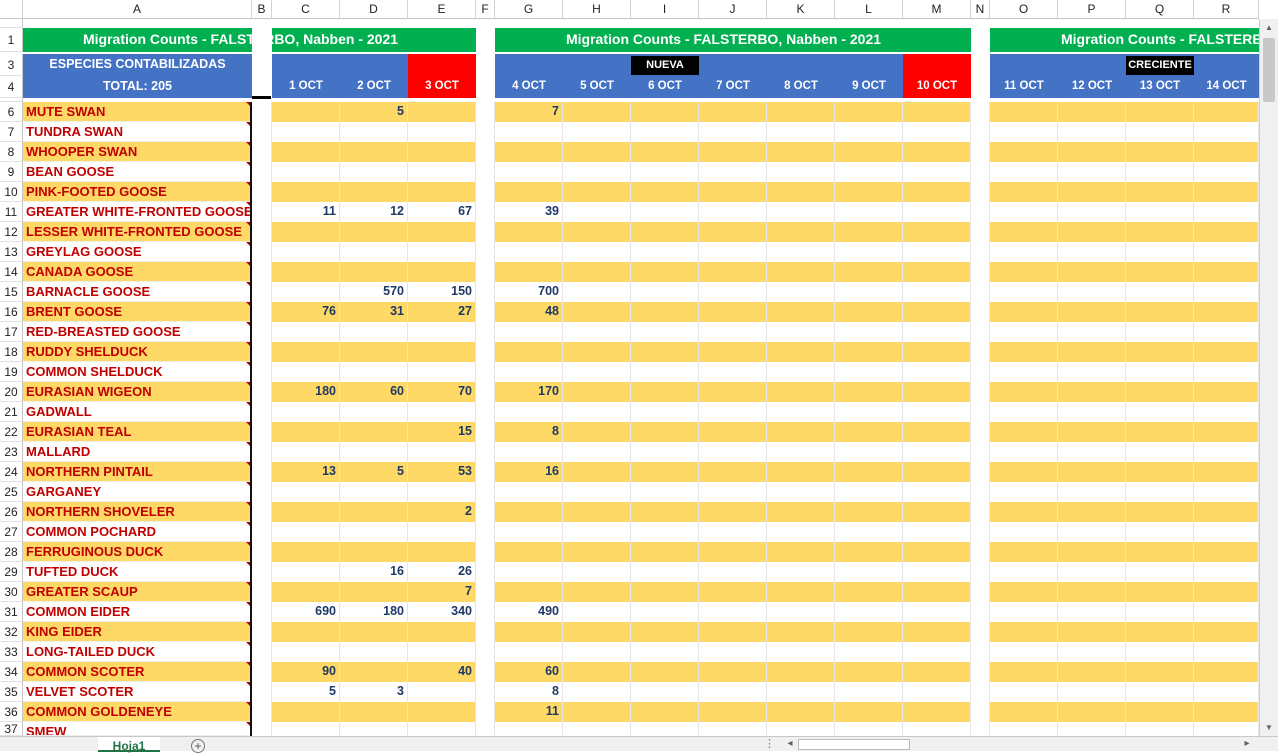 This screenshot has width=1278, height=755. I want to click on count-cell: 7, so click(442, 592).